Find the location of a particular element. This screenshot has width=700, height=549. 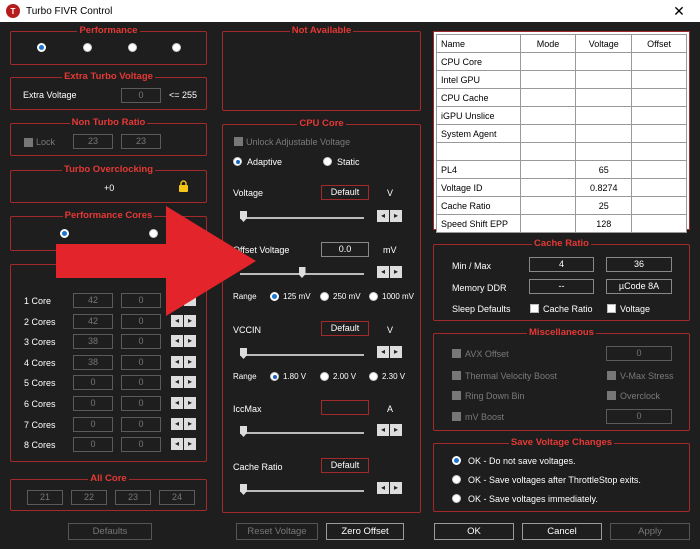

offset-voltage-spinner: ◂ ▸ is located at coordinates (389, 272).